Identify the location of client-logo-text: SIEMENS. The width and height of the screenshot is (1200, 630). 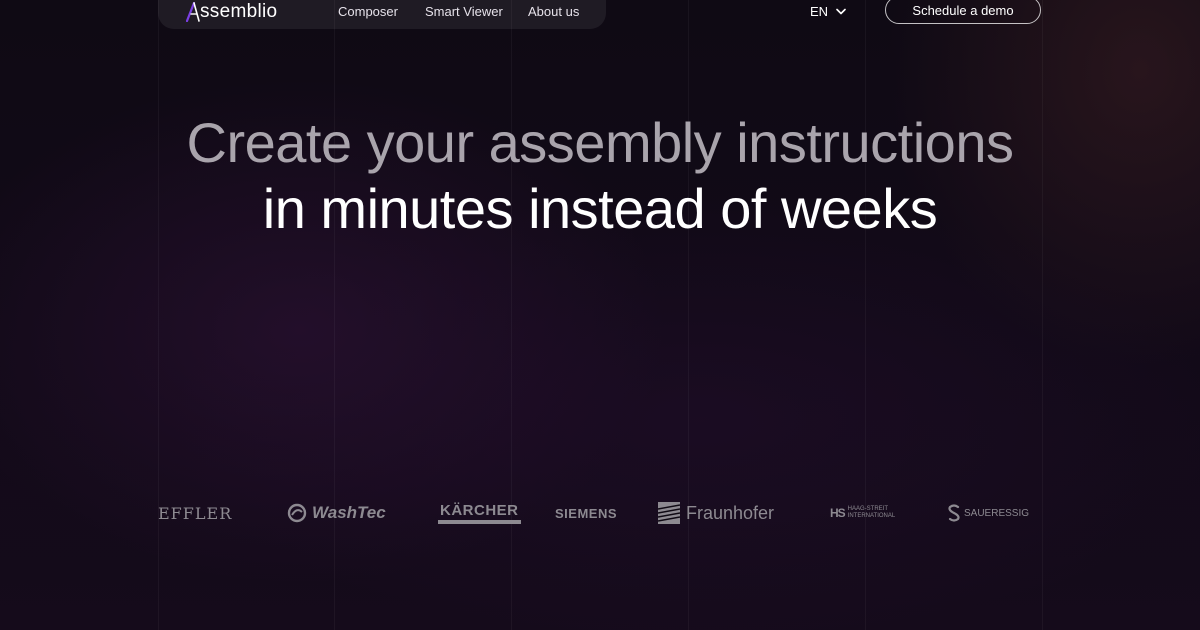
(586, 513).